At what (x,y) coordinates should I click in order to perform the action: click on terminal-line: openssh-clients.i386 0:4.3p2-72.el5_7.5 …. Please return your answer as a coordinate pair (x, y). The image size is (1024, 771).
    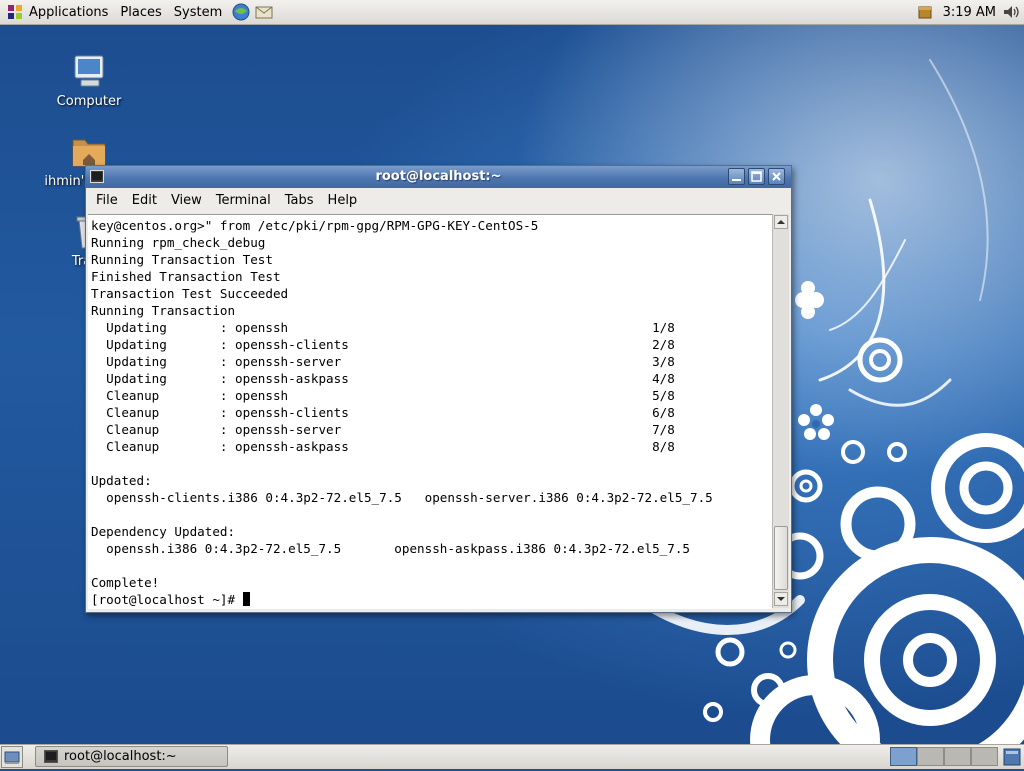
    Looking at the image, I should click on (409, 497).